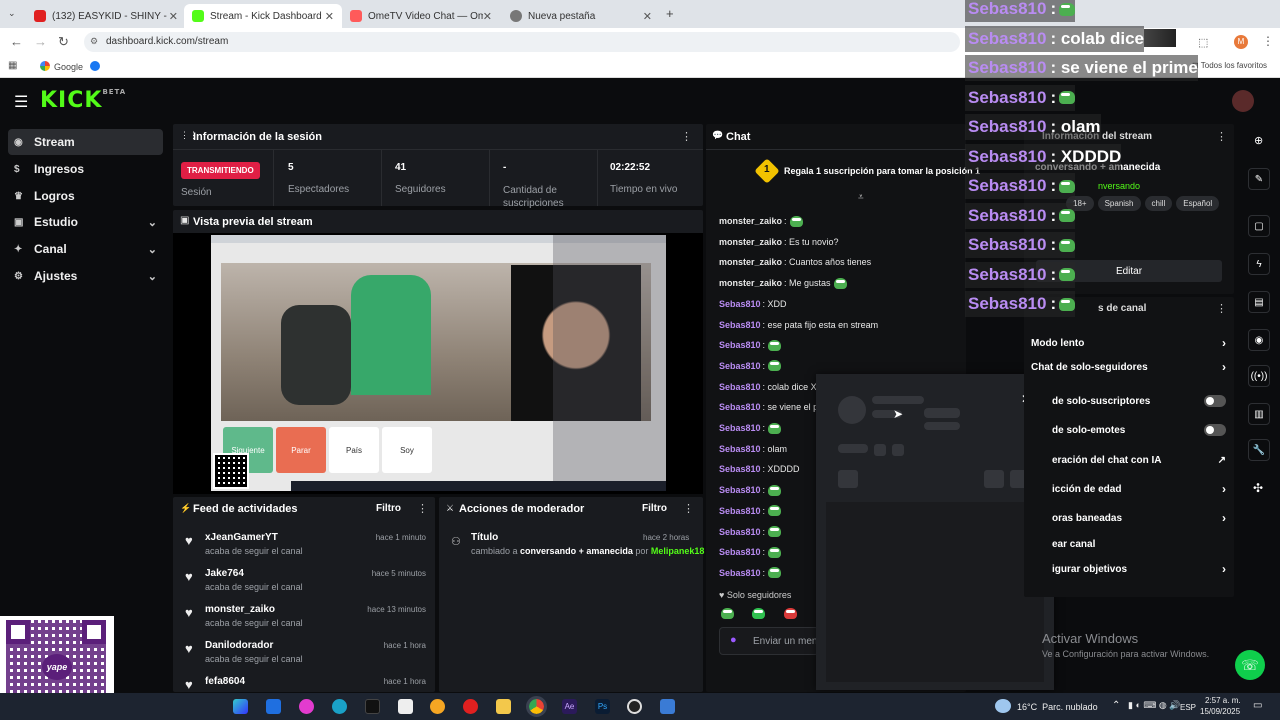  Describe the element at coordinates (1229, 65) in the screenshot. I see `all-favorites: ⊡ Todos los favoritos` at that location.